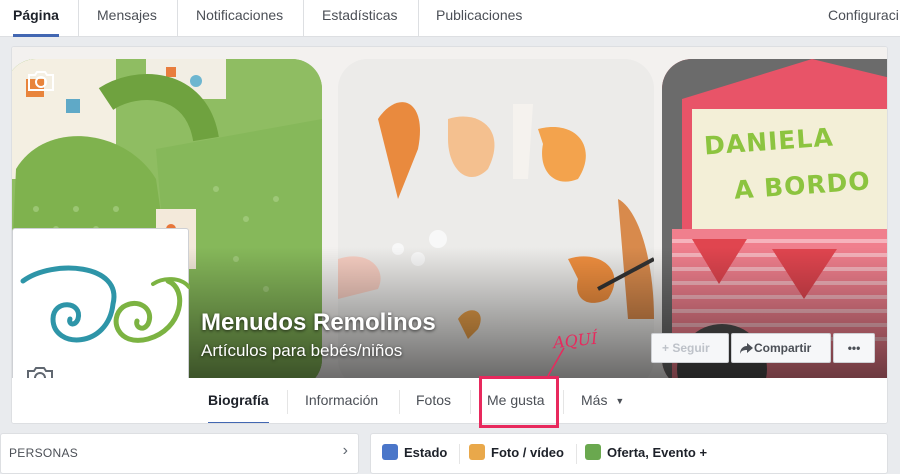 This screenshot has height=474, width=900. What do you see at coordinates (433, 400) in the screenshot?
I see `tab-fotos: Fotos` at bounding box center [433, 400].